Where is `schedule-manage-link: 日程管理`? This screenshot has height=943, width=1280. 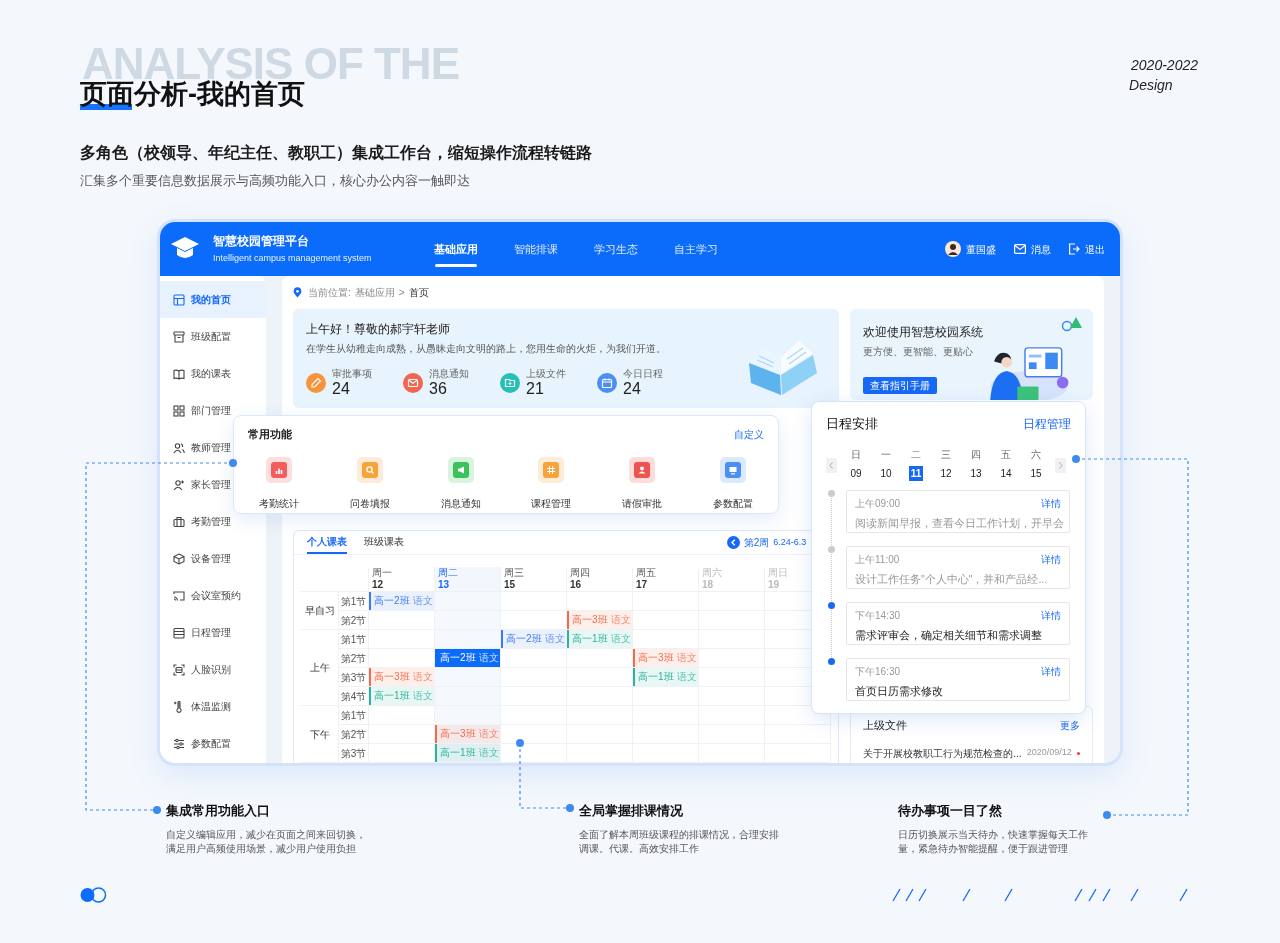
schedule-manage-link: 日程管理 is located at coordinates (1047, 423).